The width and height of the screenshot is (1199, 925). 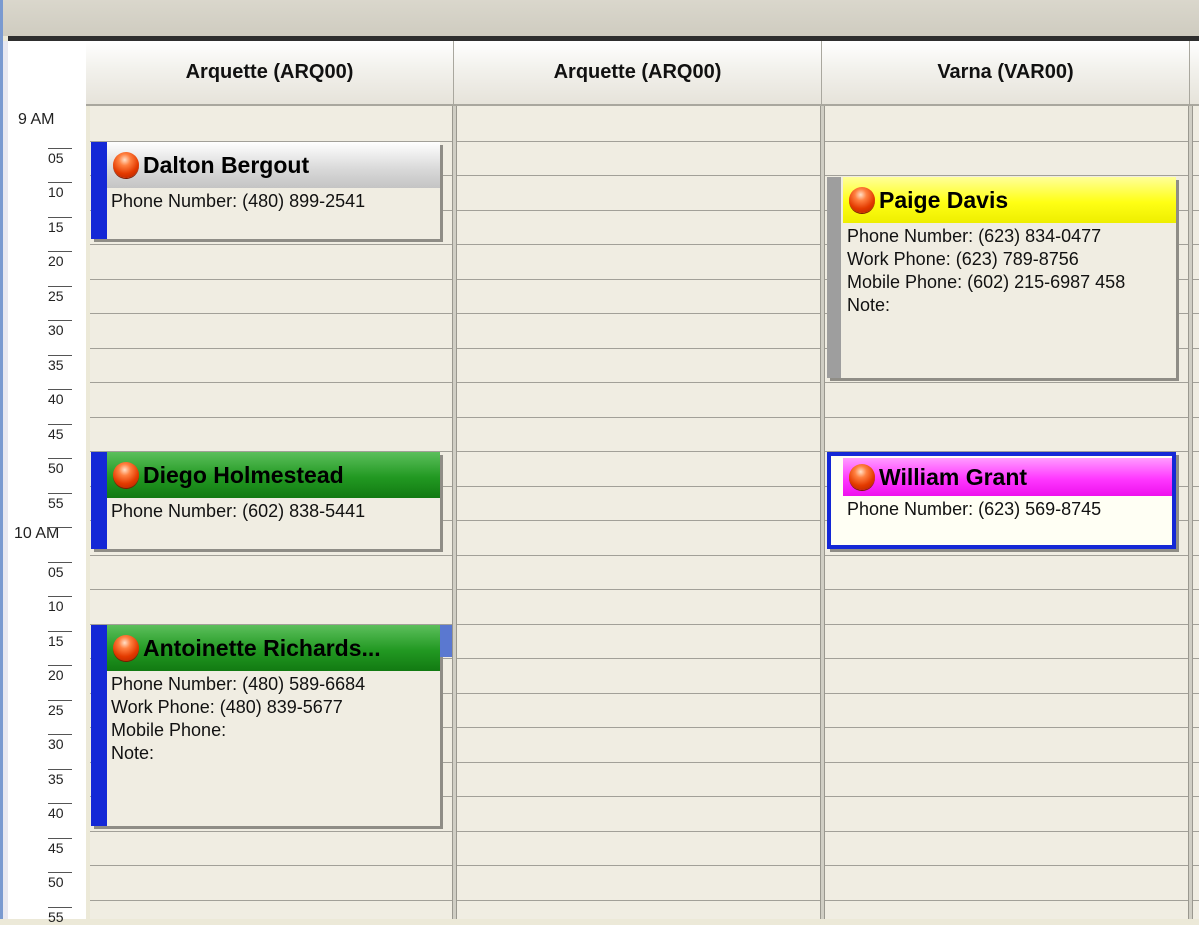 I want to click on appointment-title: Paige Davis, so click(x=1009, y=200).